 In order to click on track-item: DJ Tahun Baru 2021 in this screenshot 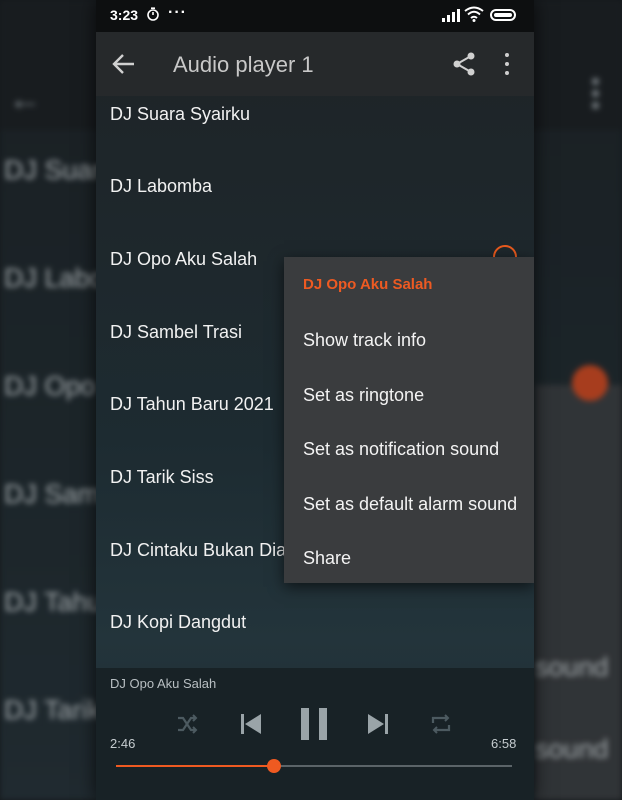, I will do `click(192, 404)`.